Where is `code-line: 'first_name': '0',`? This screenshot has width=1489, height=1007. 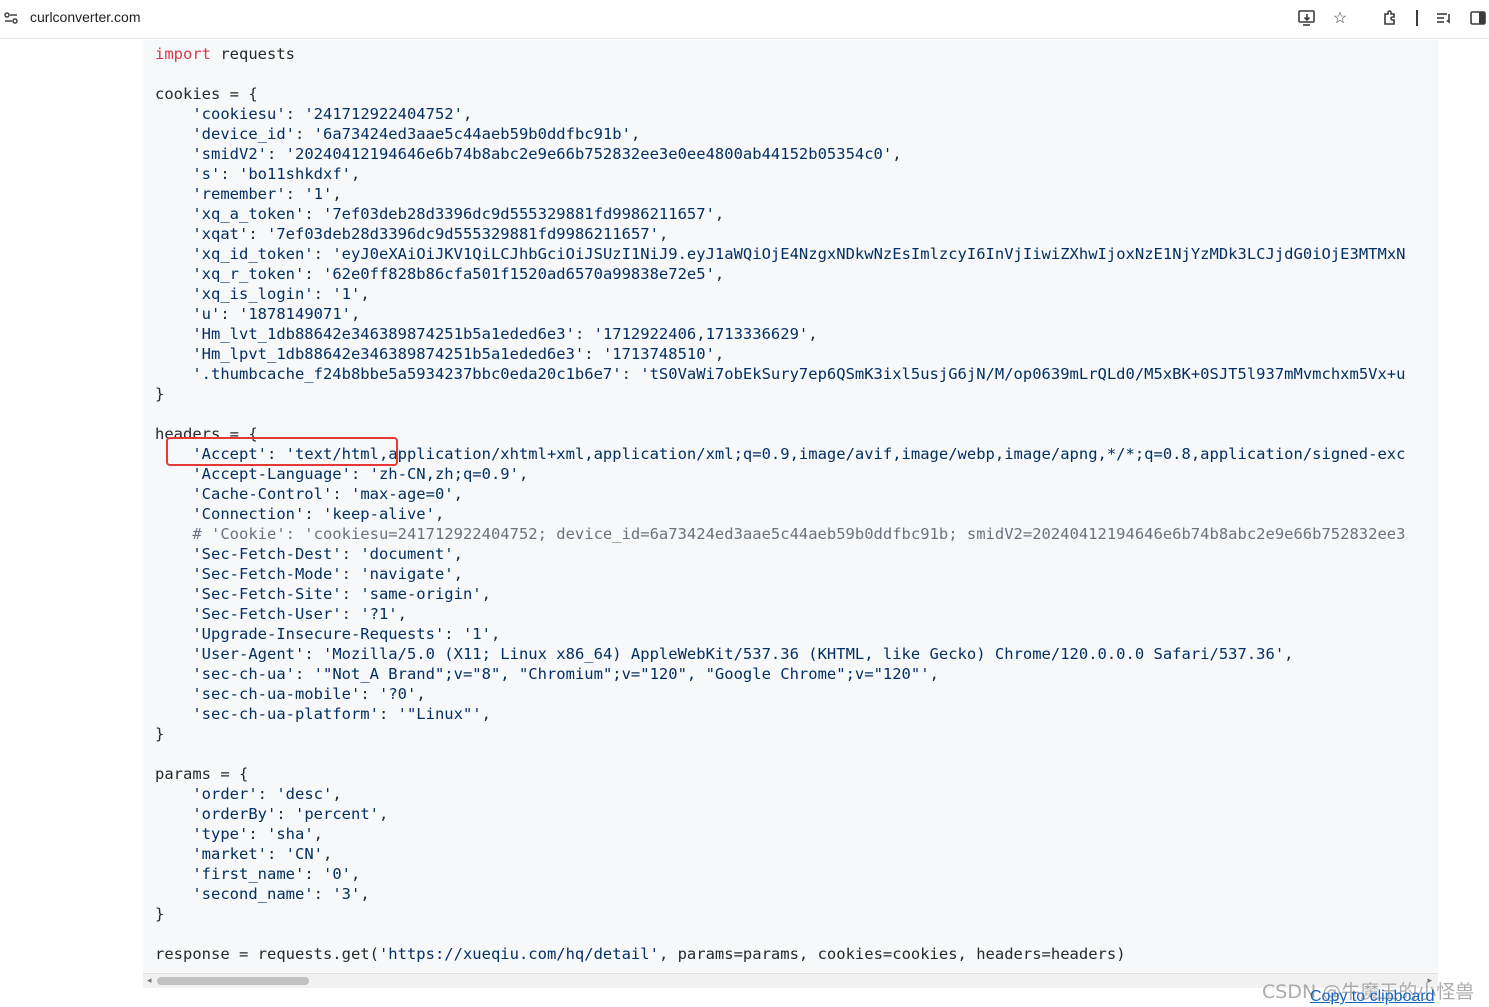 code-line: 'first_name': '0', is located at coordinates (780, 874).